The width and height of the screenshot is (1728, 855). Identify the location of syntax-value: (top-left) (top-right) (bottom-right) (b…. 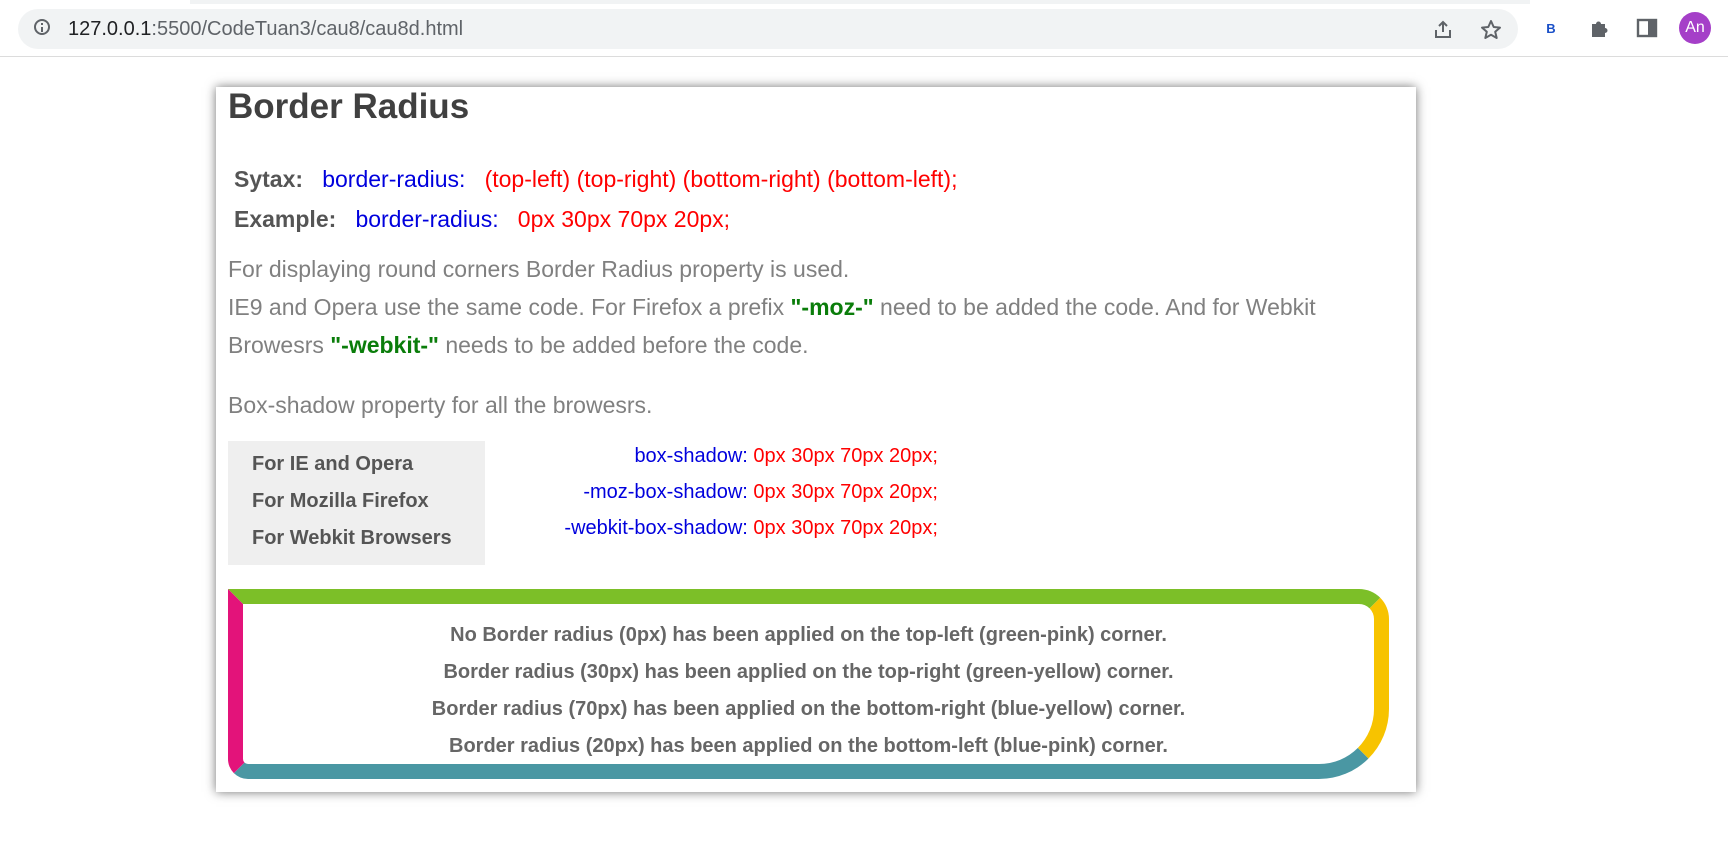
(721, 179).